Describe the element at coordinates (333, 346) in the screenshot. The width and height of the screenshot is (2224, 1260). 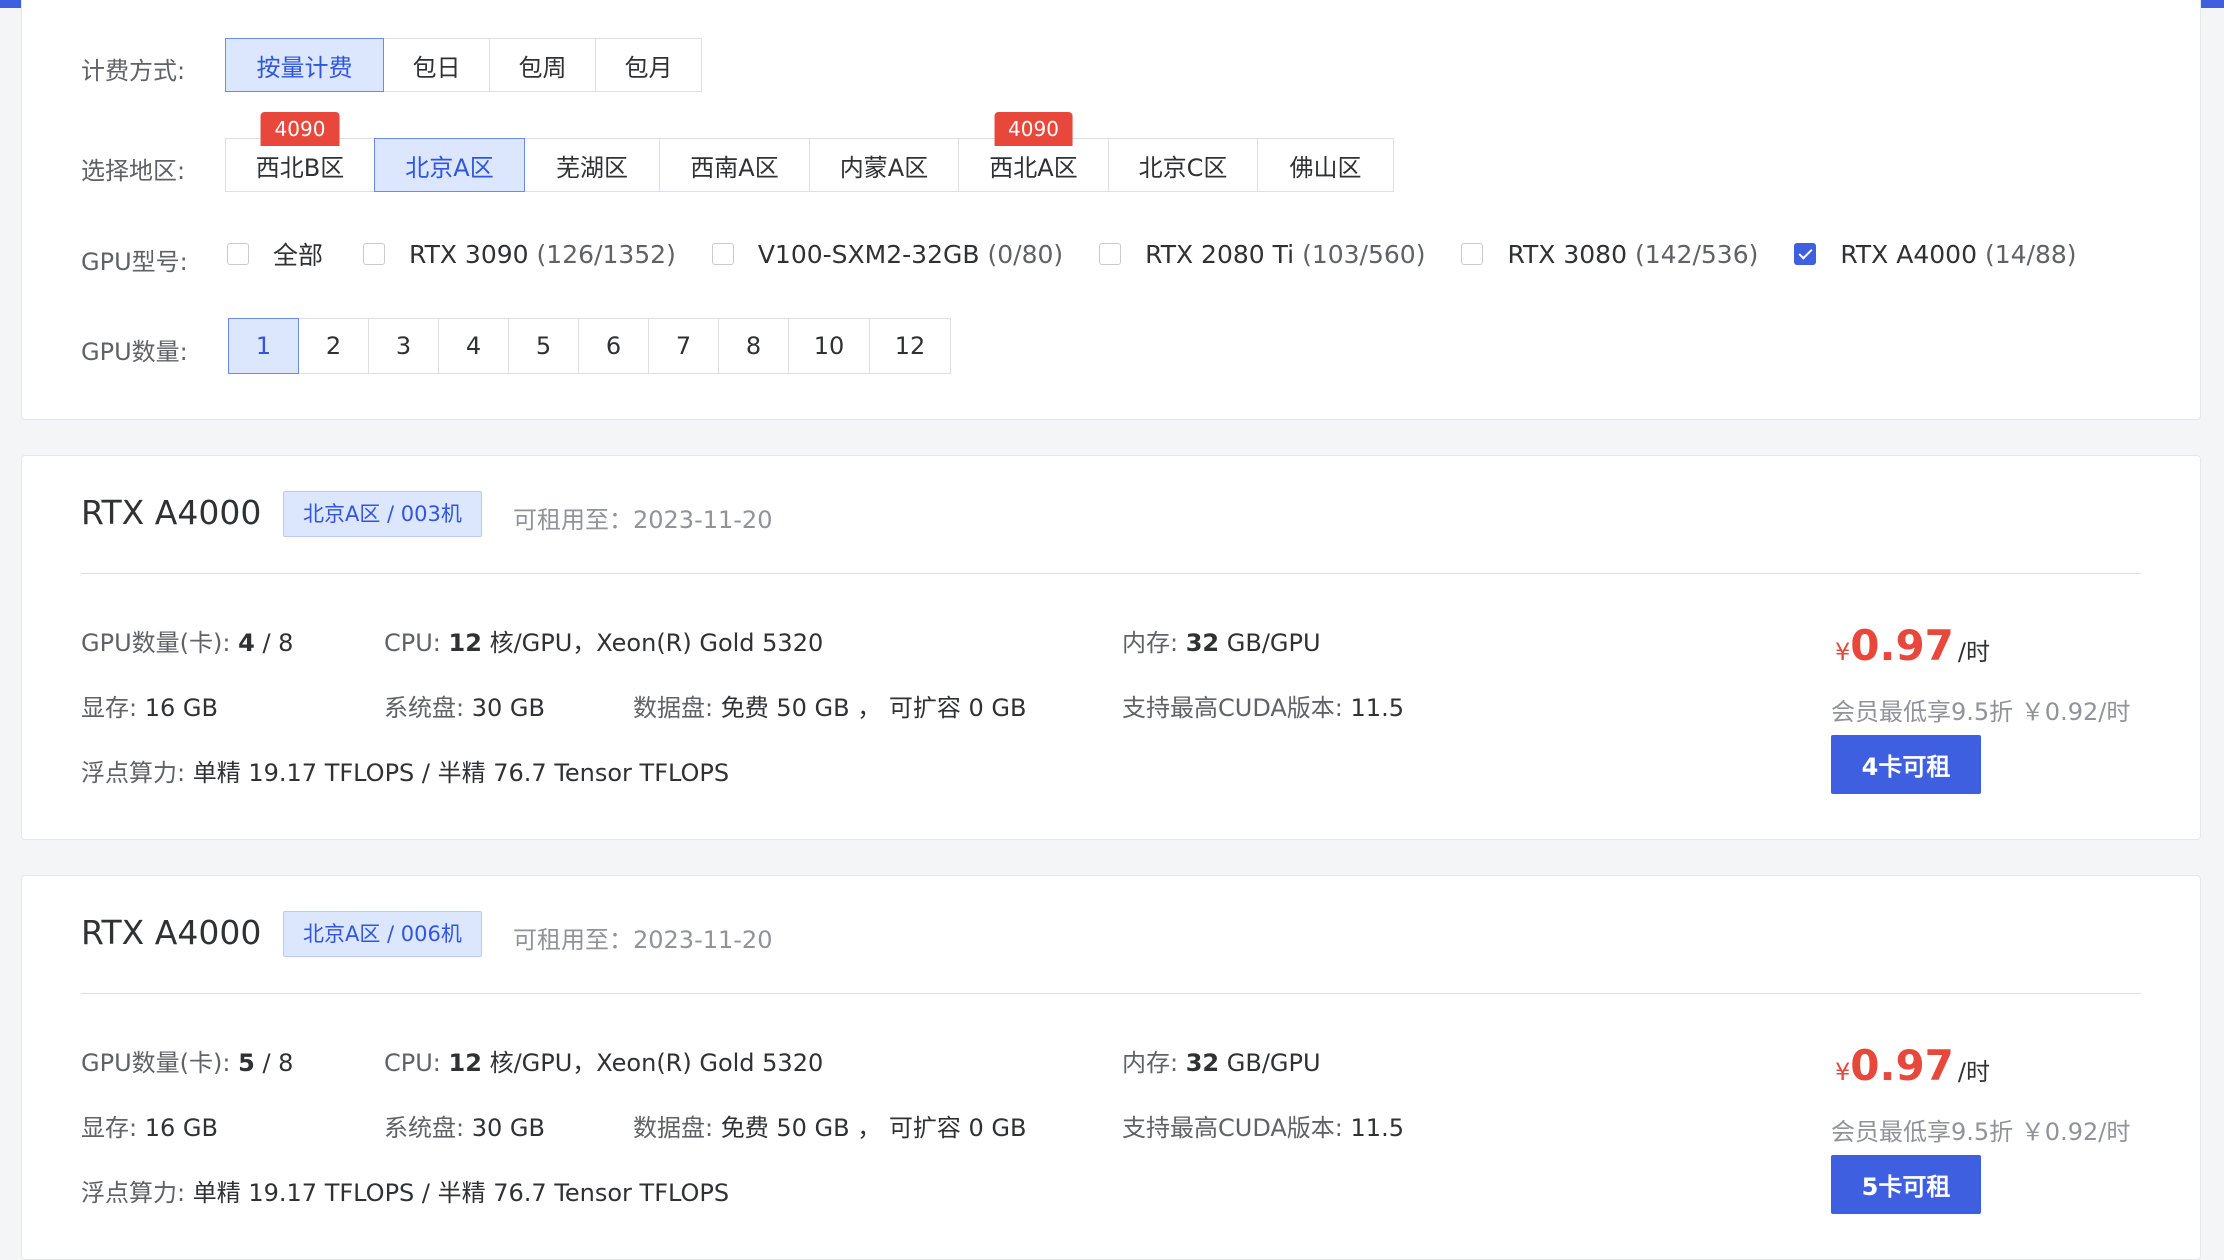
I see `gpu-count-option: 2` at that location.